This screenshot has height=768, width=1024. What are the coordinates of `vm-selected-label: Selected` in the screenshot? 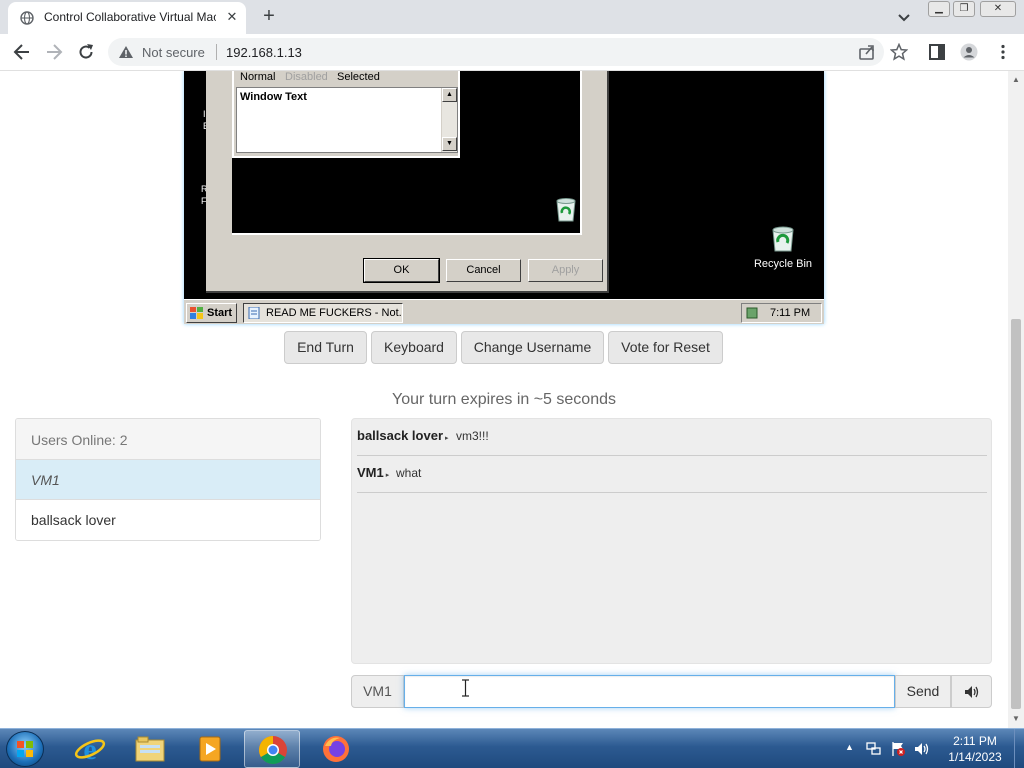 It's located at (358, 77).